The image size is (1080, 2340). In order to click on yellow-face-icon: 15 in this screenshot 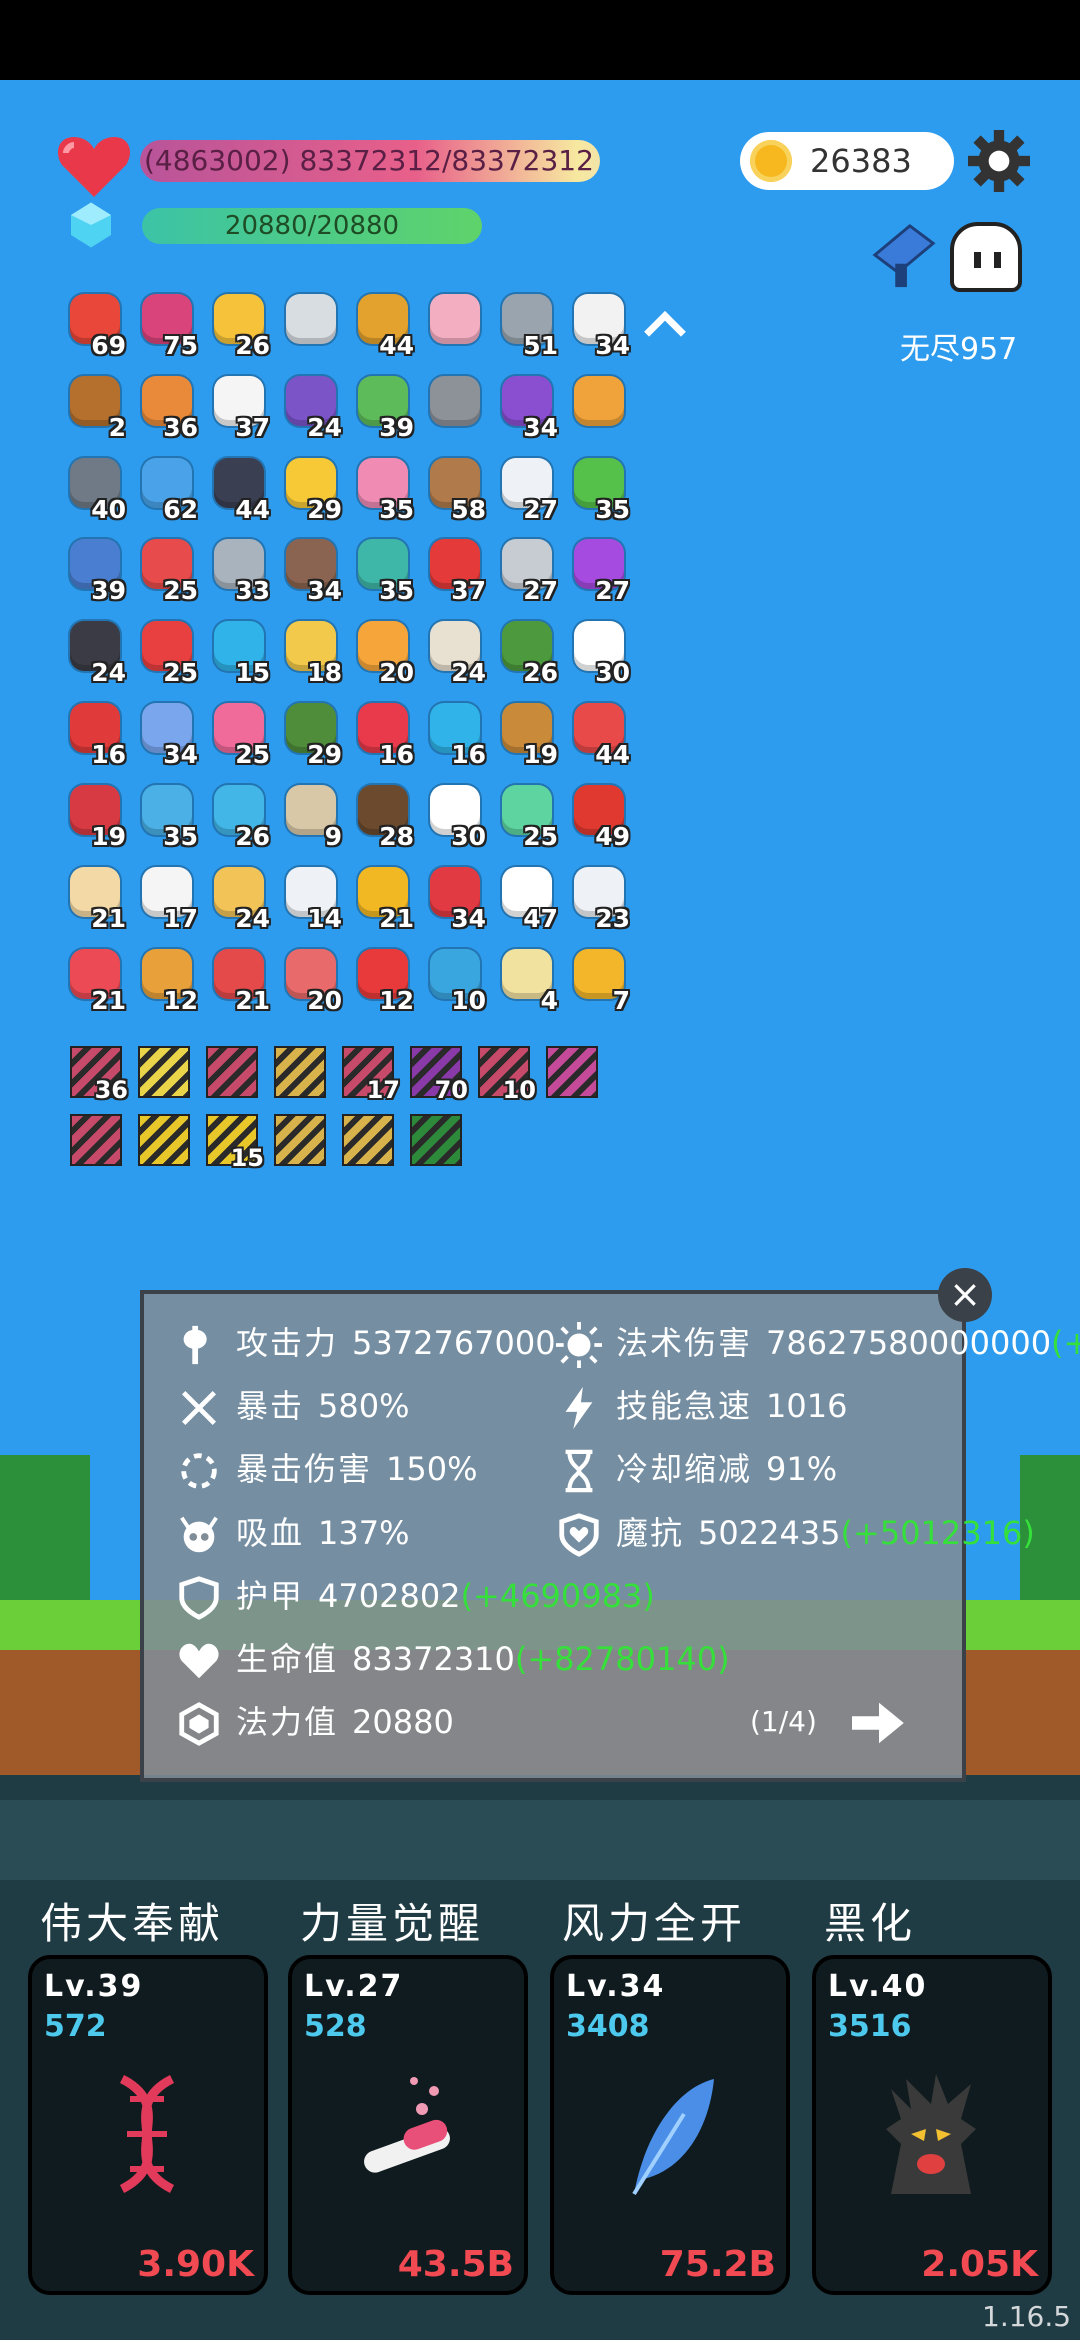, I will do `click(235, 1143)`.